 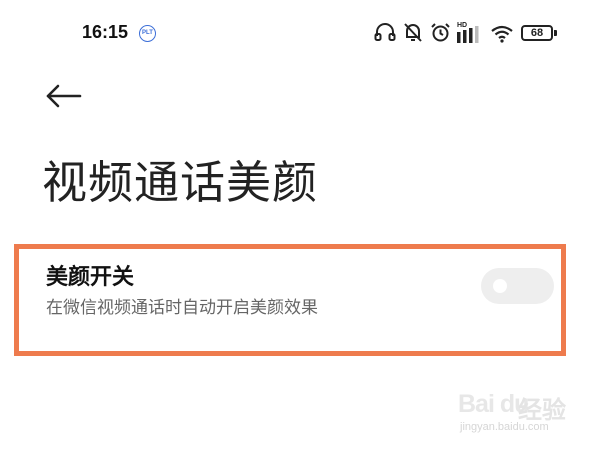 I want to click on watermark-url: jingyan.baidu.com, so click(x=504, y=427).